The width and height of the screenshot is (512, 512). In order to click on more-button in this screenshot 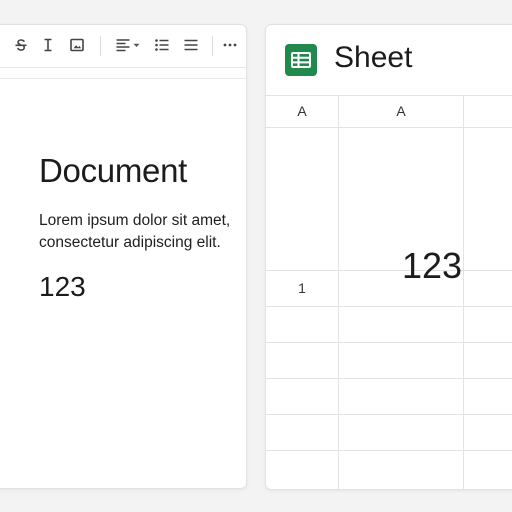, I will do `click(230, 45)`.